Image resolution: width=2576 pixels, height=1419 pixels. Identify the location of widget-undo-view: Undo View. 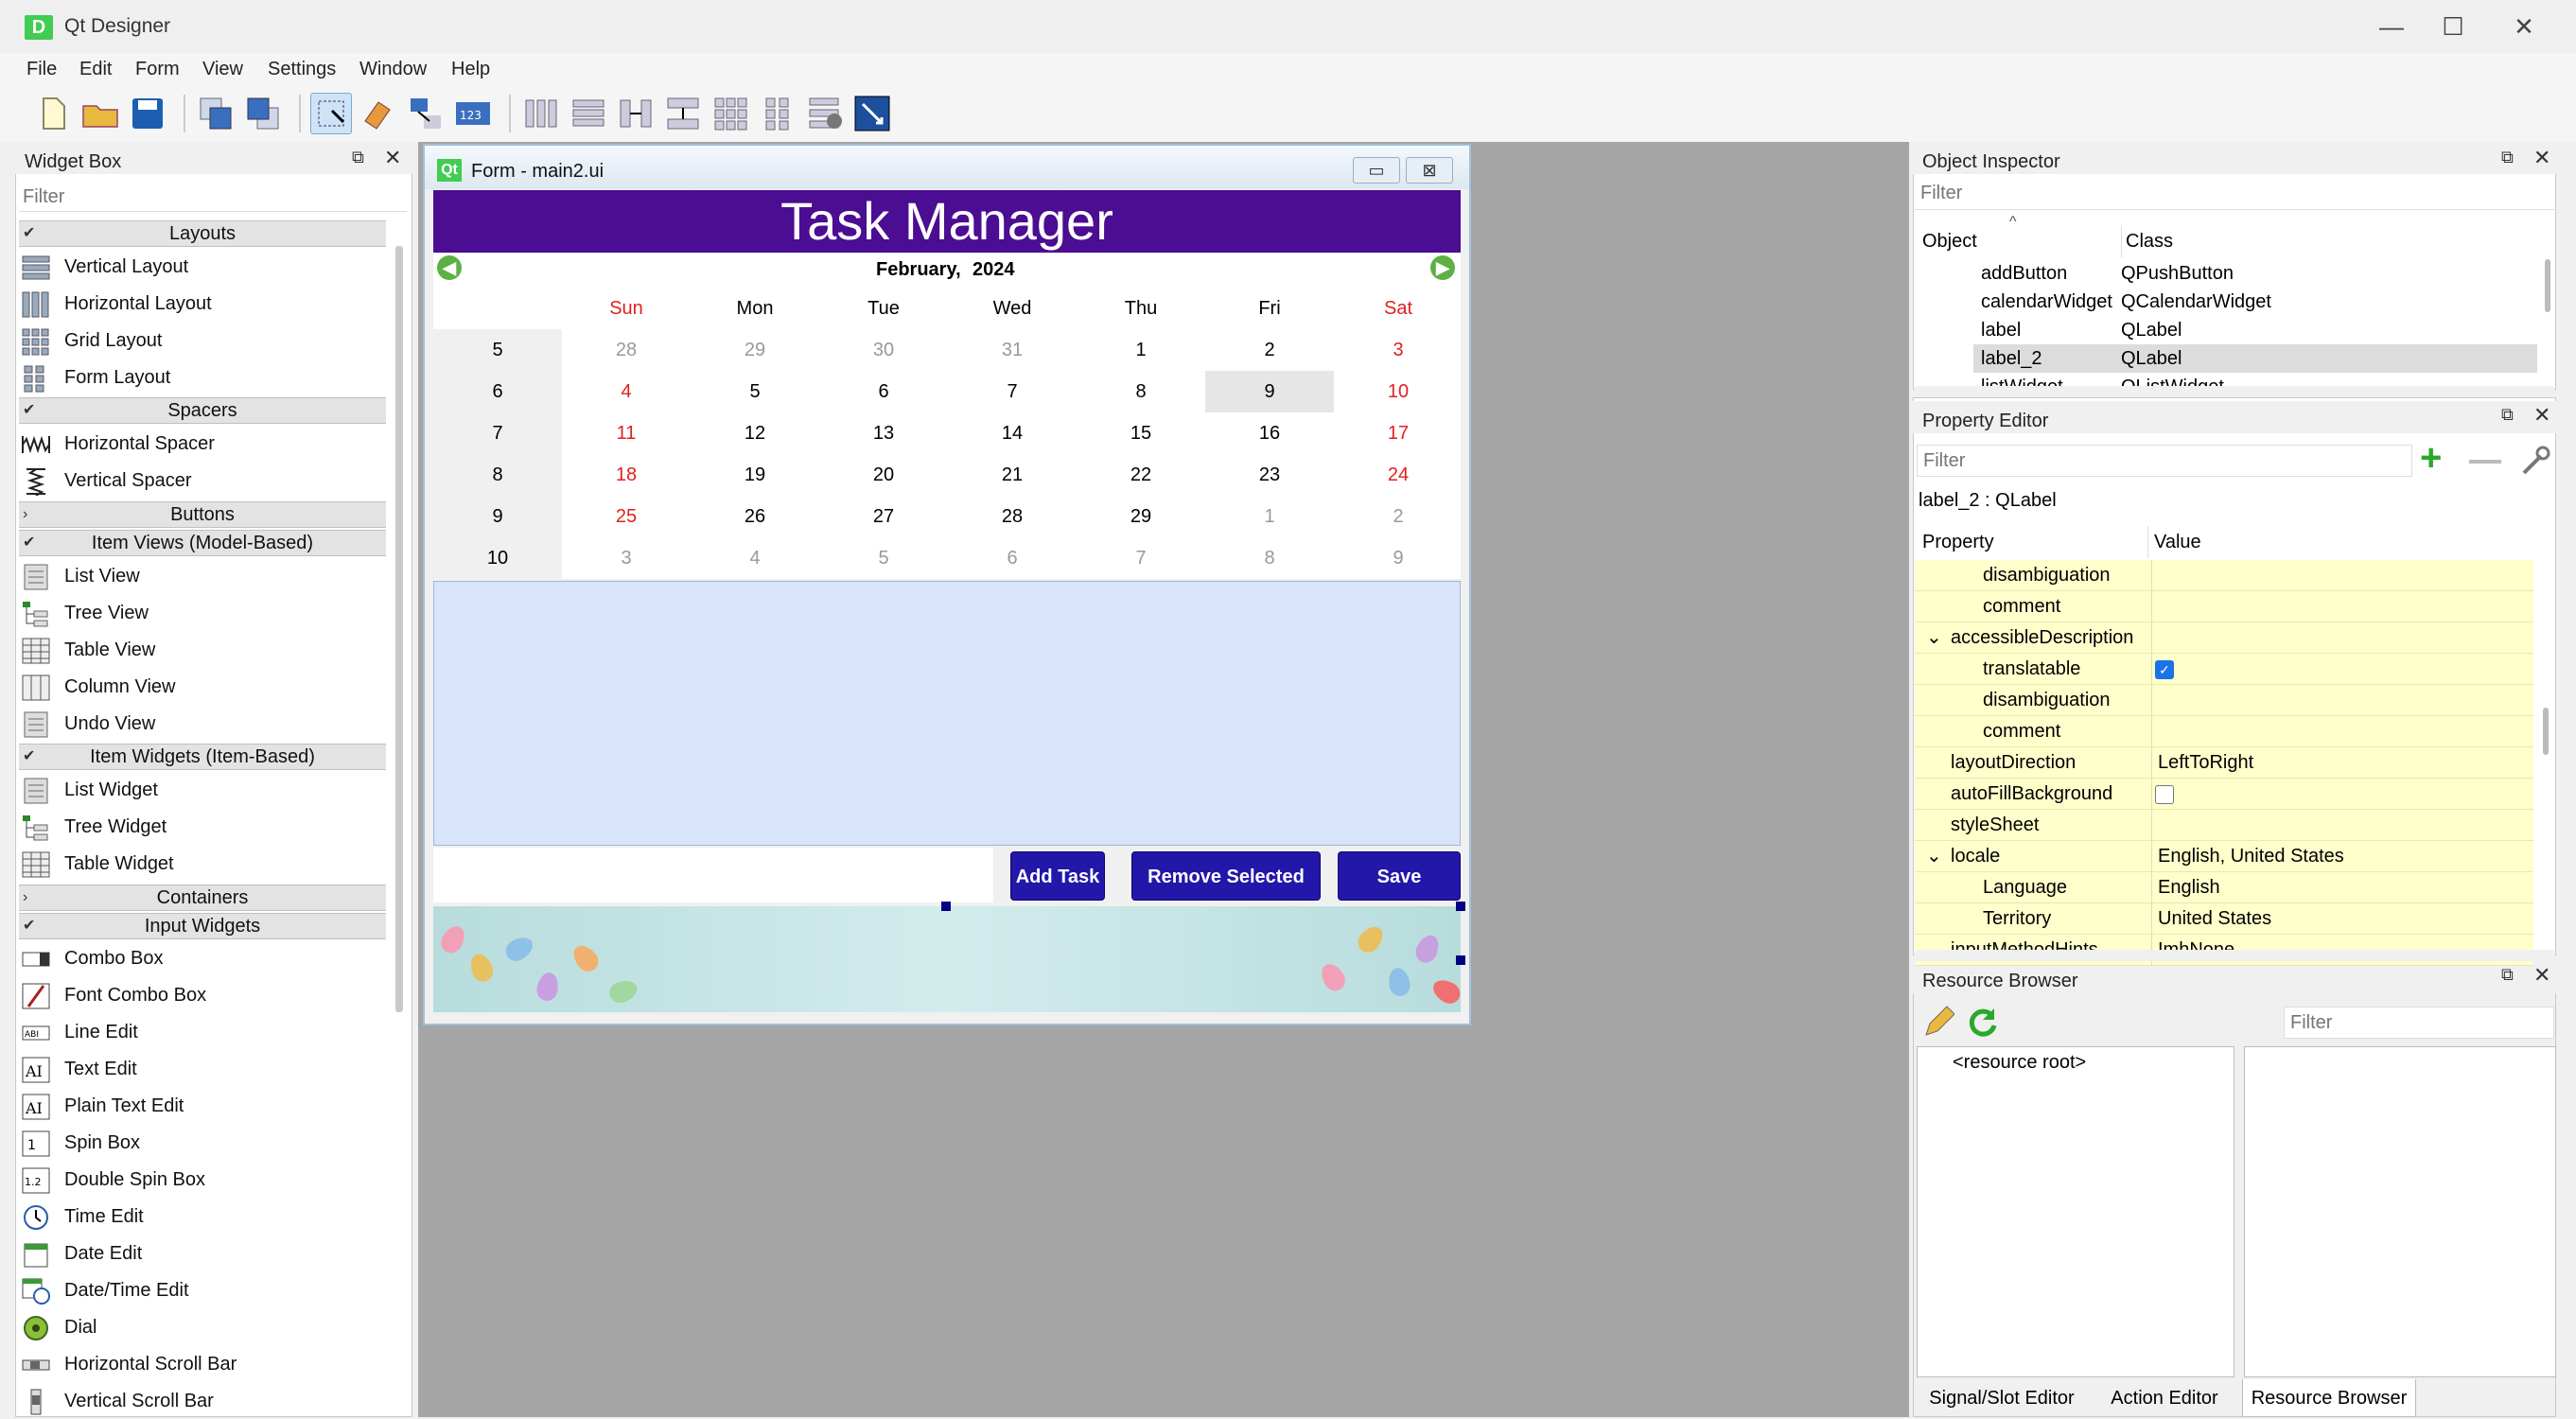
(88, 724).